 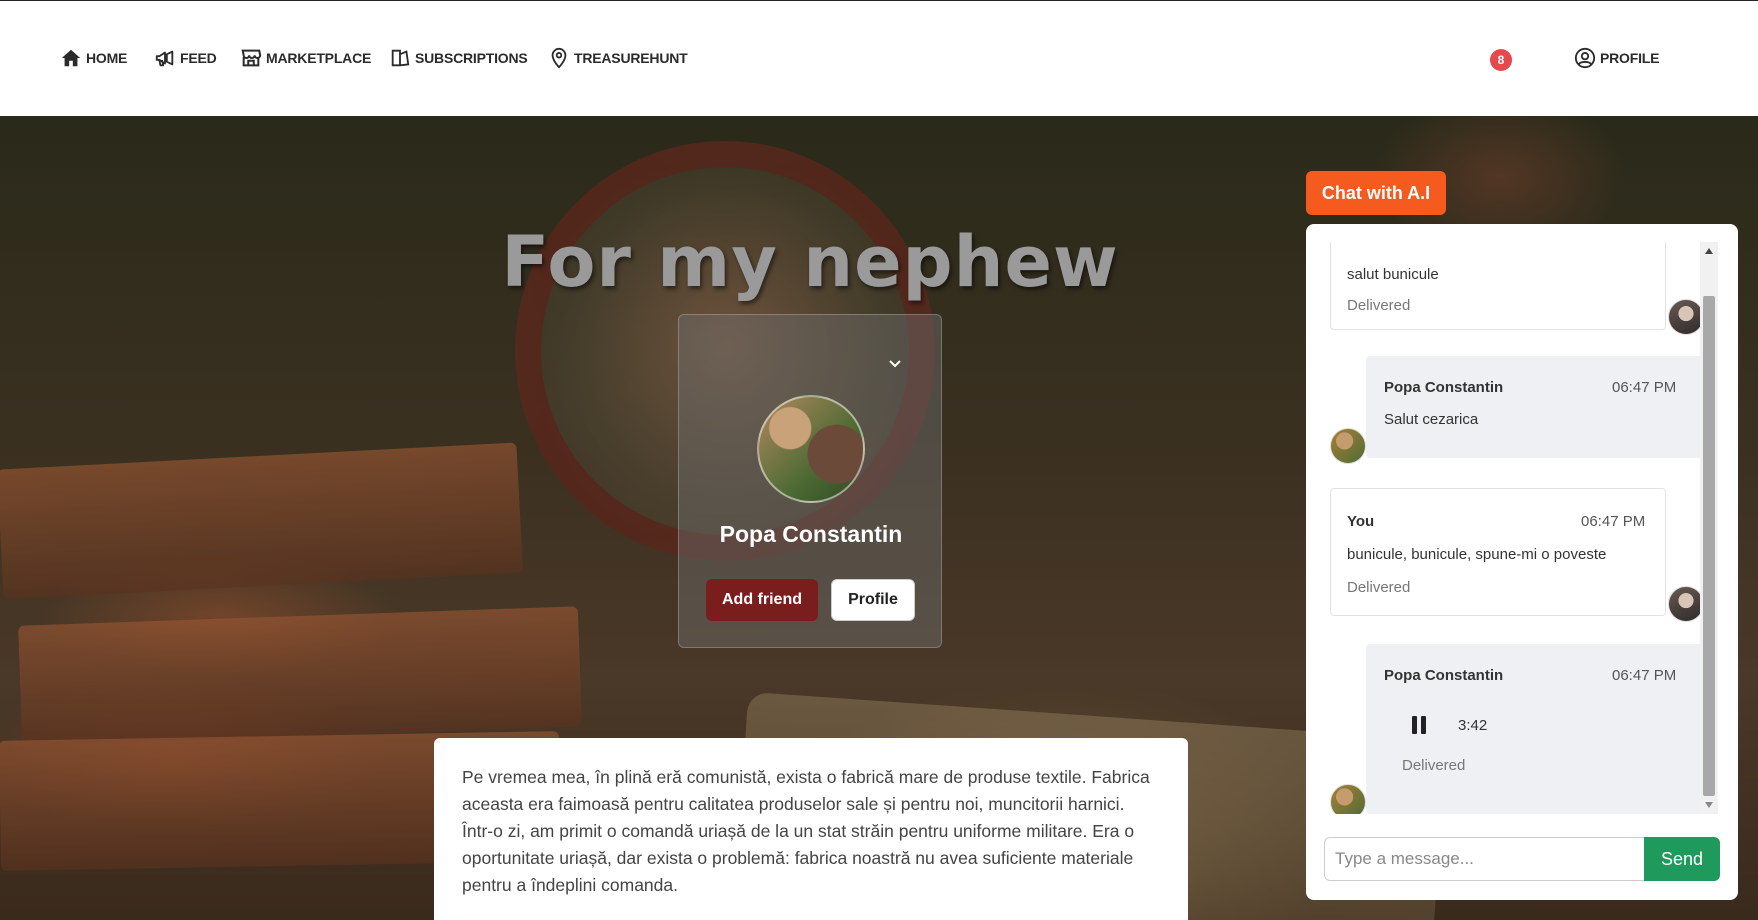 What do you see at coordinates (811, 534) in the screenshot?
I see `profile-name: Popa Constantin` at bounding box center [811, 534].